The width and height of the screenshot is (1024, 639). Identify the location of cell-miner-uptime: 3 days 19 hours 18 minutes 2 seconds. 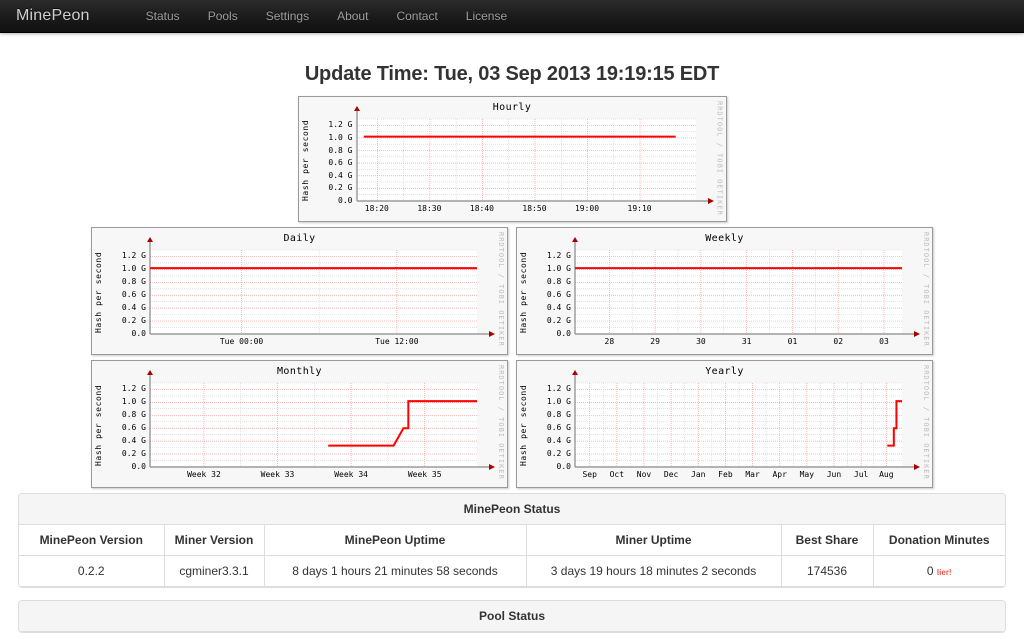
(653, 571).